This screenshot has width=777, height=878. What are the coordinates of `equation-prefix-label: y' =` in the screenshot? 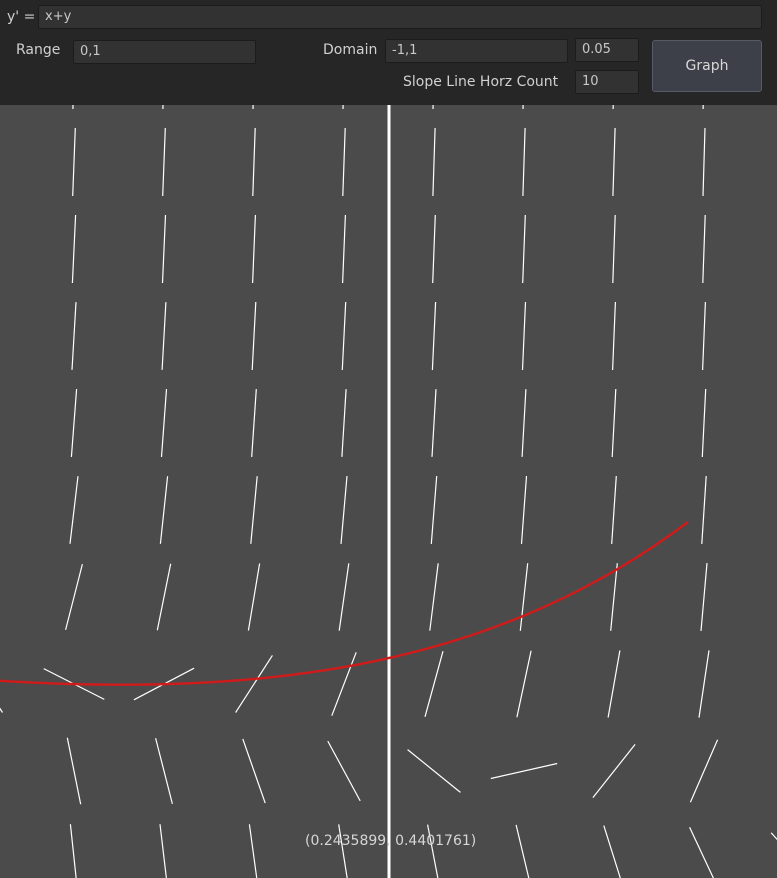 It's located at (21, 17).